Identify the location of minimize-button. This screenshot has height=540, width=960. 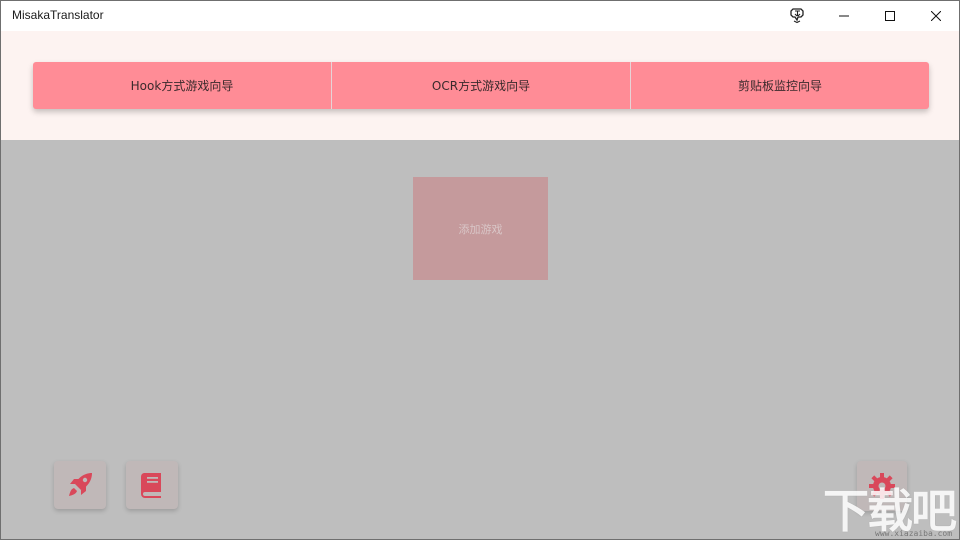
(844, 16).